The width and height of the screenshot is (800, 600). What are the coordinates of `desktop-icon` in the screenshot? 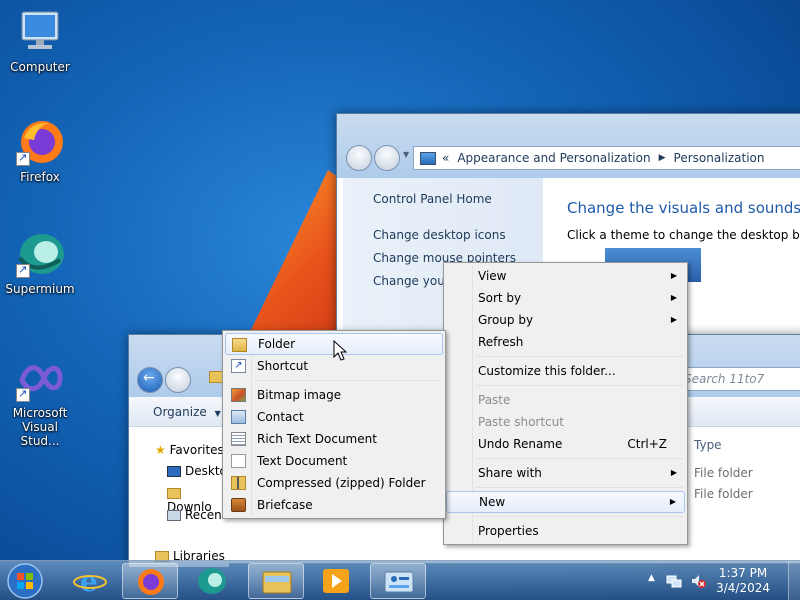 It's located at (174, 471).